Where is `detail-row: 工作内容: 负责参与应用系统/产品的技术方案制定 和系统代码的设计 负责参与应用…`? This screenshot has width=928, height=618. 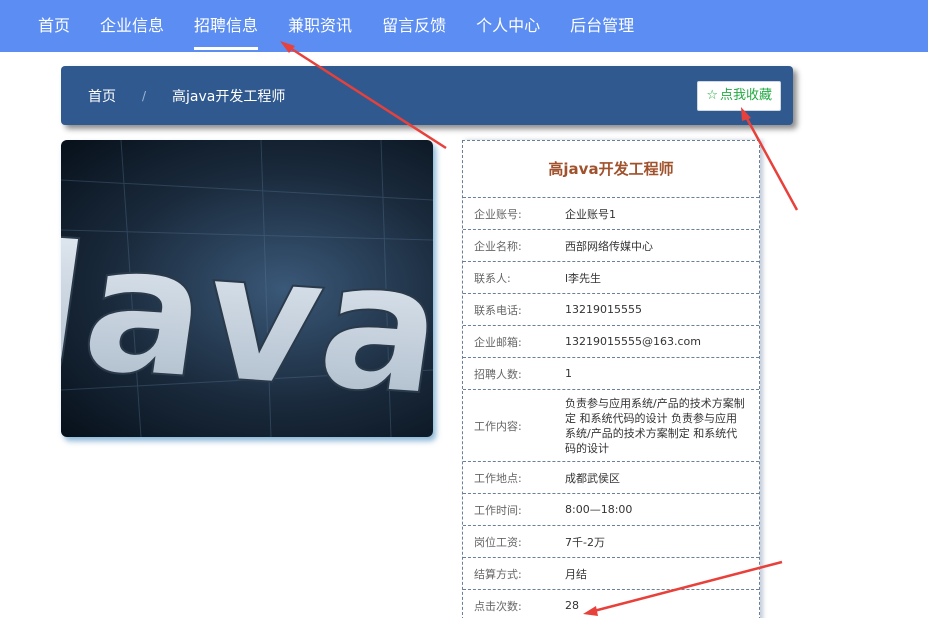 detail-row: 工作内容: 负责参与应用系统/产品的技术方案制定 和系统代码的设计 负责参与应用… is located at coordinates (611, 425).